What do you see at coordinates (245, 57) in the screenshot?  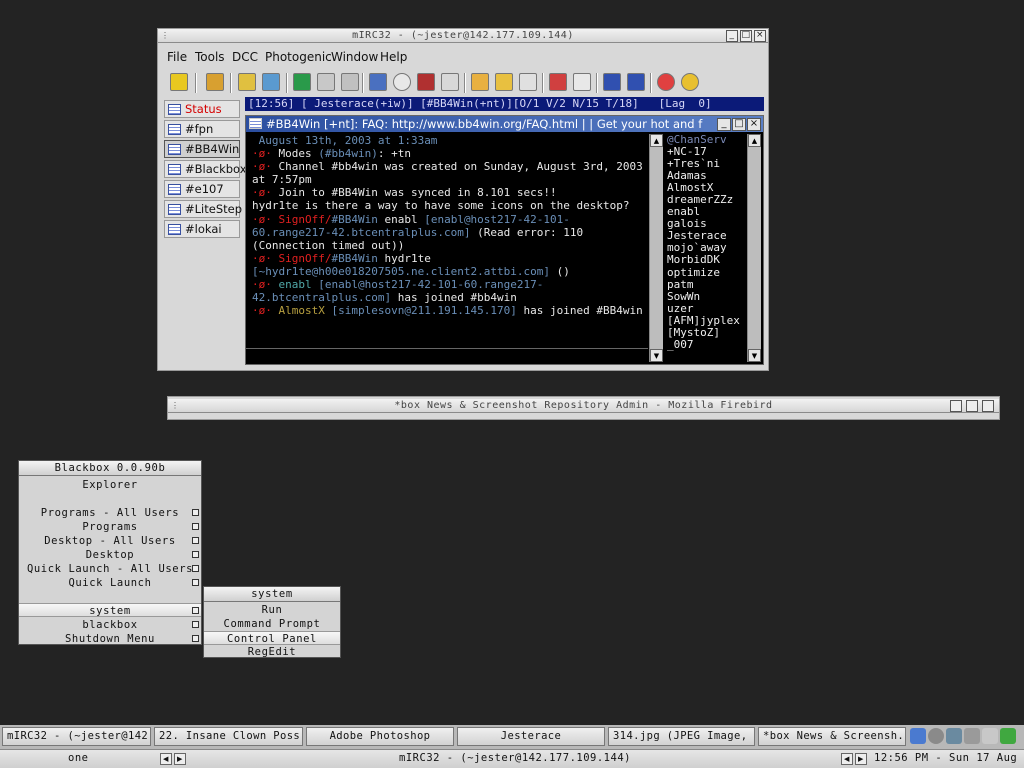 I see `menu-dcc: DCC` at bounding box center [245, 57].